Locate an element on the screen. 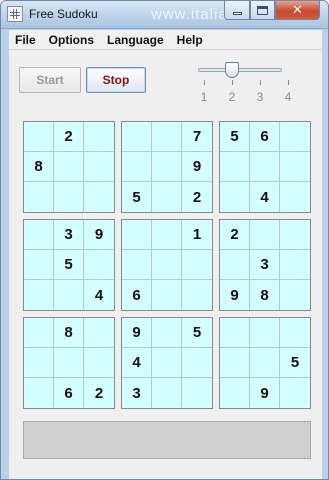  slider-label-1: 1 is located at coordinates (204, 97).